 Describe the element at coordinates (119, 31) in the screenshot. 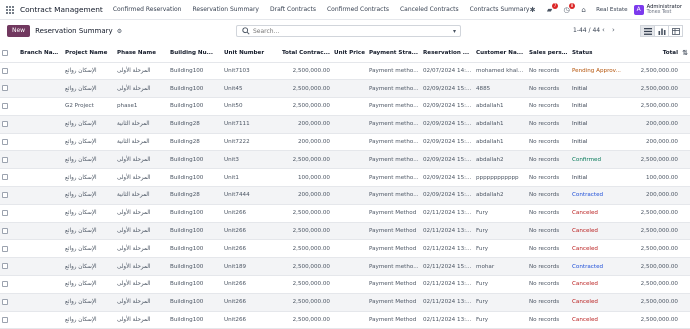

I see `gear-icon: ⚙` at that location.